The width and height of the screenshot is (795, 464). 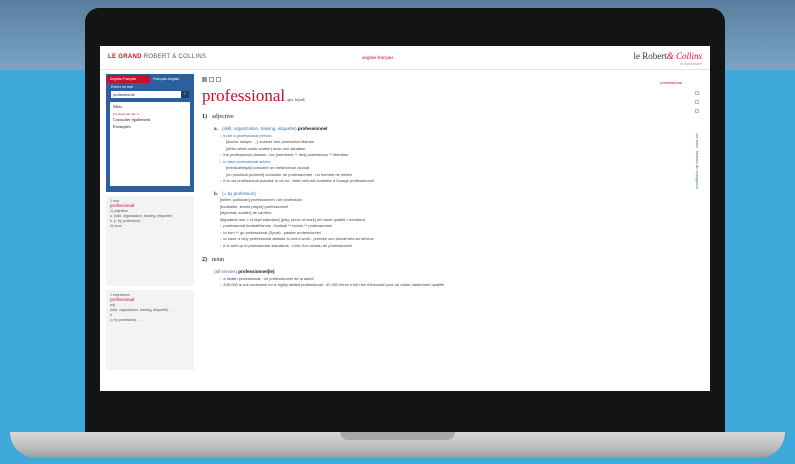 I want to click on tab-anglais-francais: Anglais-Français, so click(x=128, y=79).